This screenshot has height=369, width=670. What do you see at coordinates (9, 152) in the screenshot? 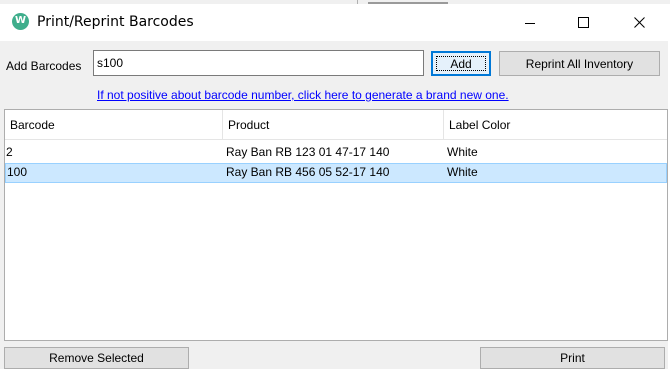
I see `cell-barcode: 2` at bounding box center [9, 152].